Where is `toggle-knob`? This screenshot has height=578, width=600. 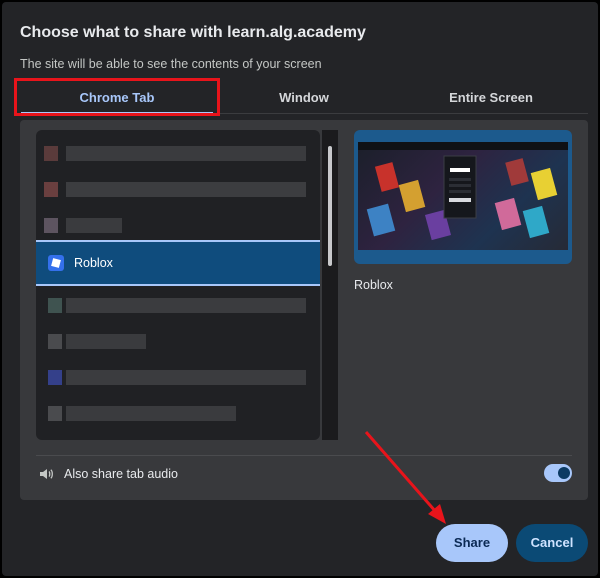 toggle-knob is located at coordinates (564, 473).